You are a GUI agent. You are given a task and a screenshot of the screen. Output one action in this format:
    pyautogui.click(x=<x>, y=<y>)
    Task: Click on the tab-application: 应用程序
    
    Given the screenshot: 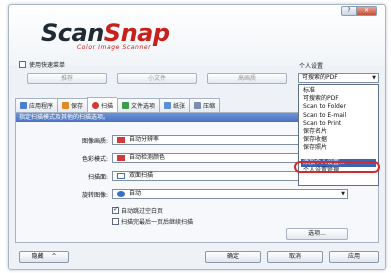 What is the action you would take?
    pyautogui.click(x=36, y=105)
    